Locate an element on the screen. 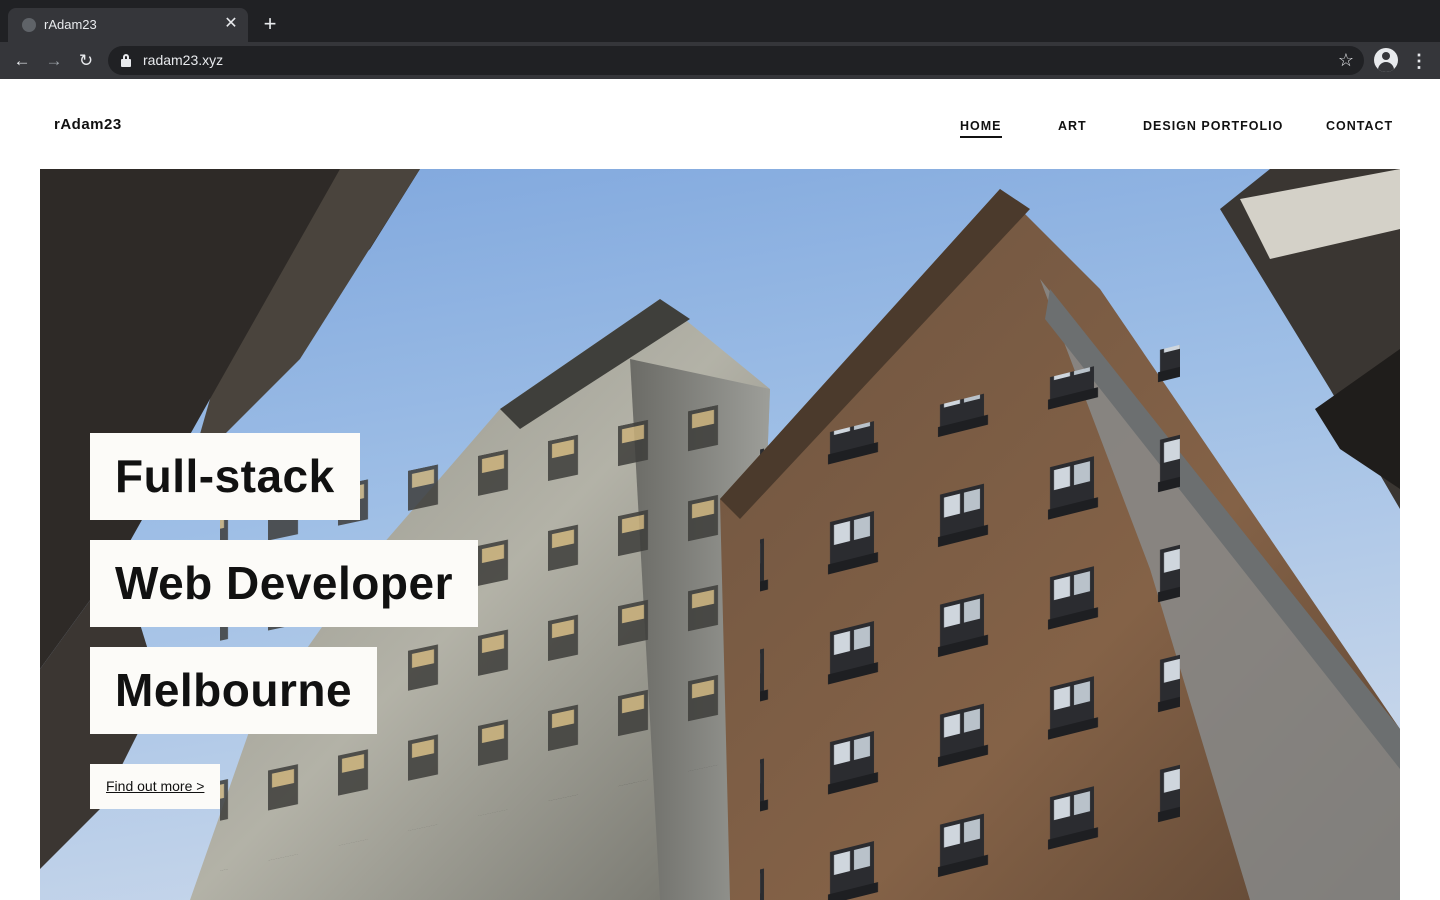  profile-icon is located at coordinates (1386, 60).